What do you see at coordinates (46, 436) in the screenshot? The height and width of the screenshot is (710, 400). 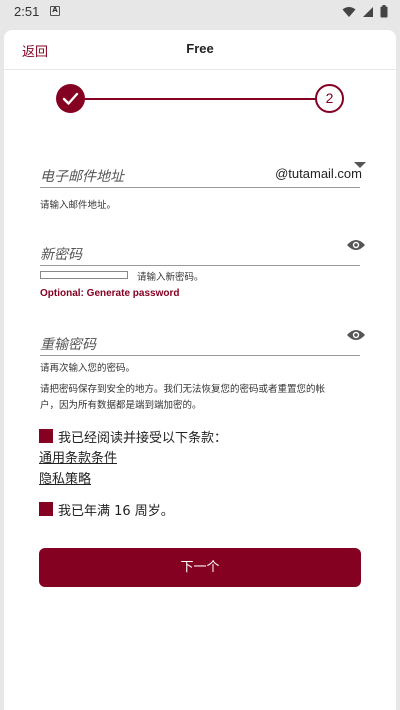 I see `terms-checkbox` at bounding box center [46, 436].